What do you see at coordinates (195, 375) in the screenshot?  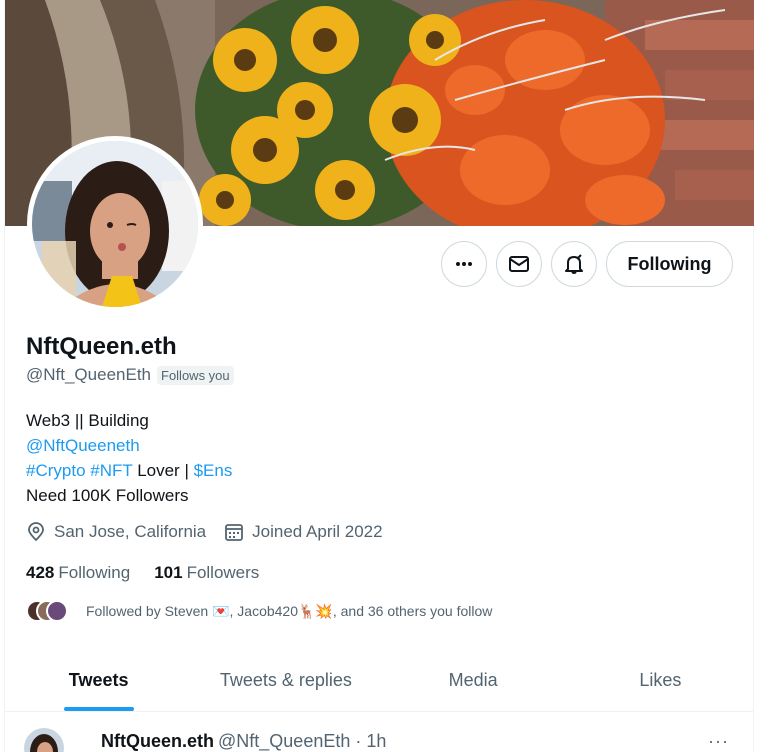 I see `follows-you-badge: Follows you` at bounding box center [195, 375].